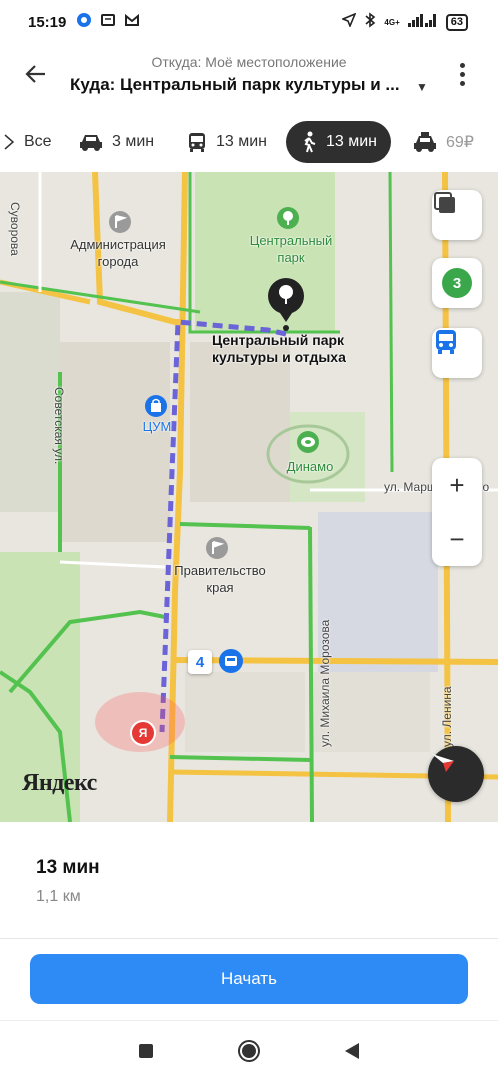  Describe the element at coordinates (457, 539) in the screenshot. I see `zoom-out-button: −` at that location.